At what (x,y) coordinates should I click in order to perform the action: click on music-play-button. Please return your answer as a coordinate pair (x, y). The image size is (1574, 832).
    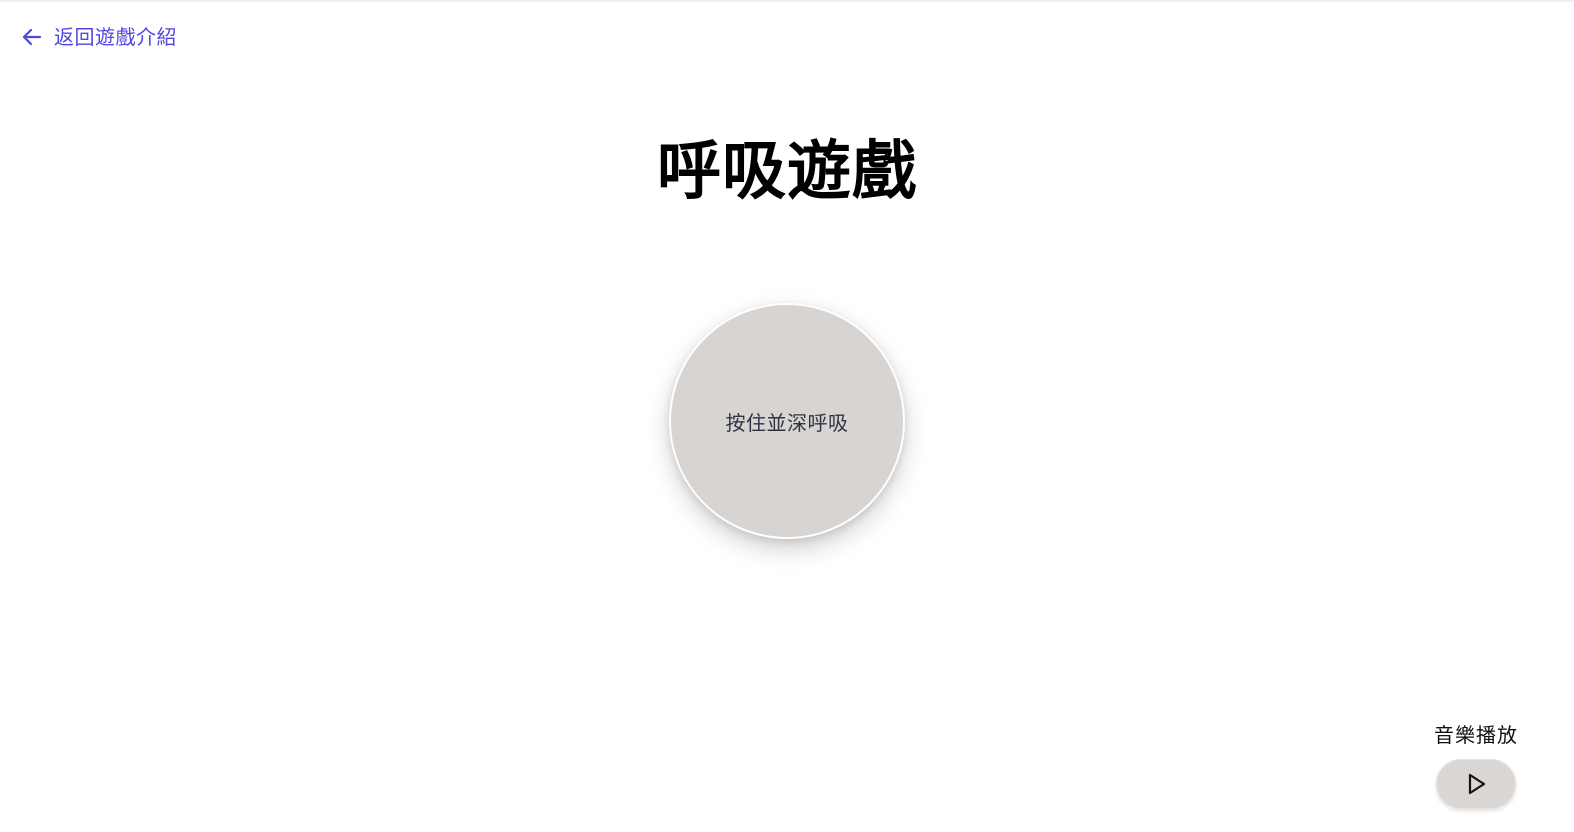
    Looking at the image, I should click on (1476, 784).